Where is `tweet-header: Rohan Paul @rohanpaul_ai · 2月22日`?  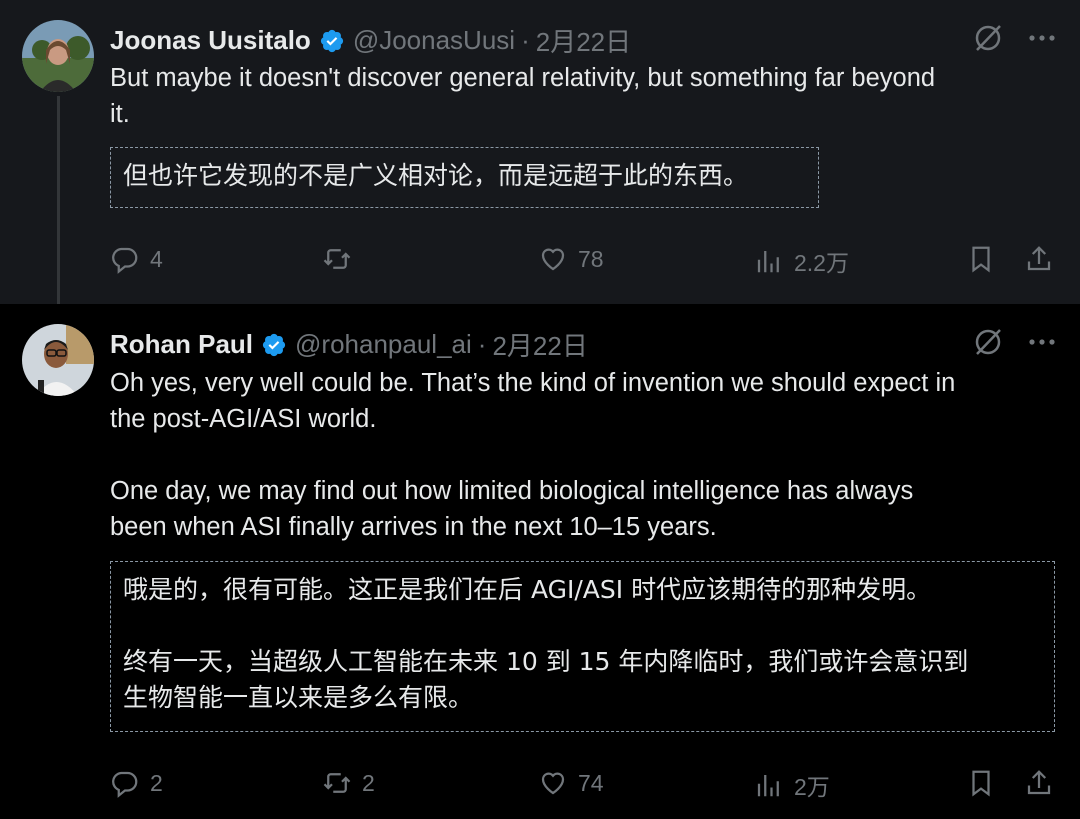
tweet-header: Rohan Paul @rohanpaul_ai · 2月22日 is located at coordinates (349, 344).